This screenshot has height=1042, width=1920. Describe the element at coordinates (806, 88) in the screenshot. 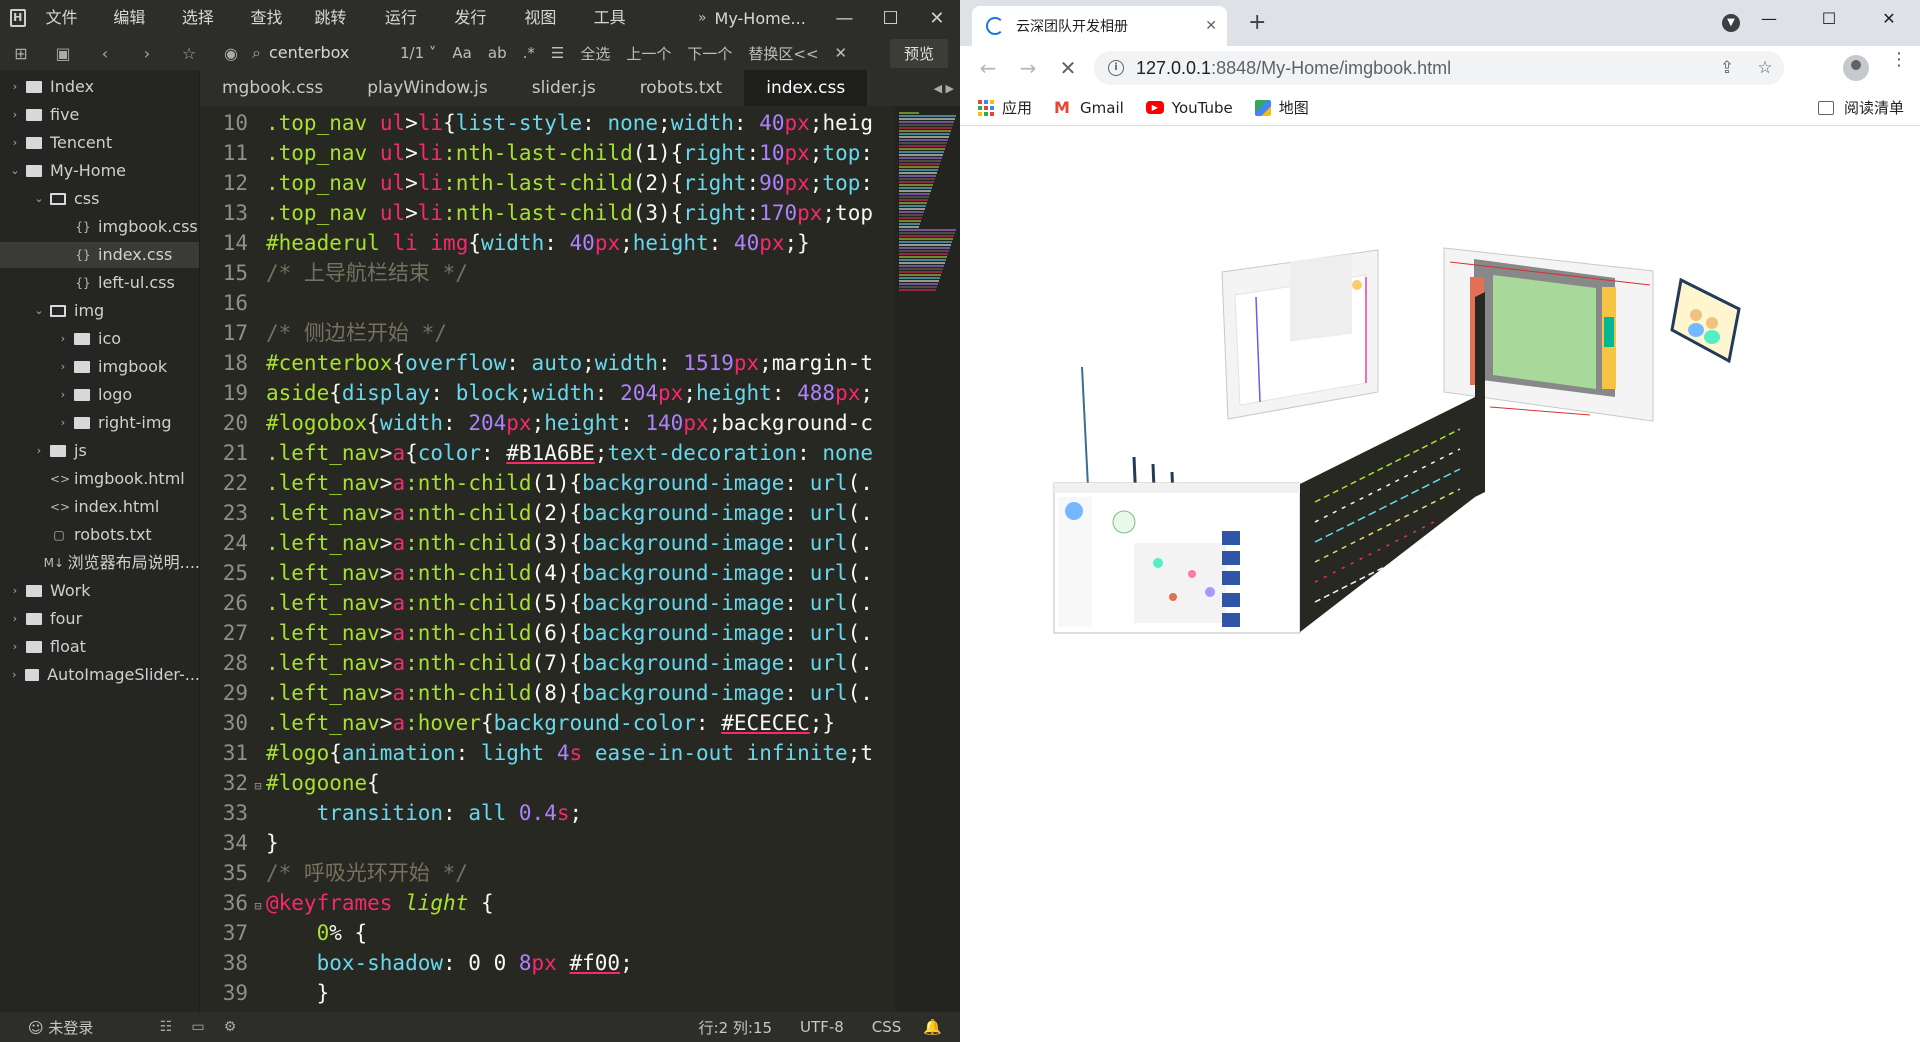

I see `editor-tab: index.css` at that location.